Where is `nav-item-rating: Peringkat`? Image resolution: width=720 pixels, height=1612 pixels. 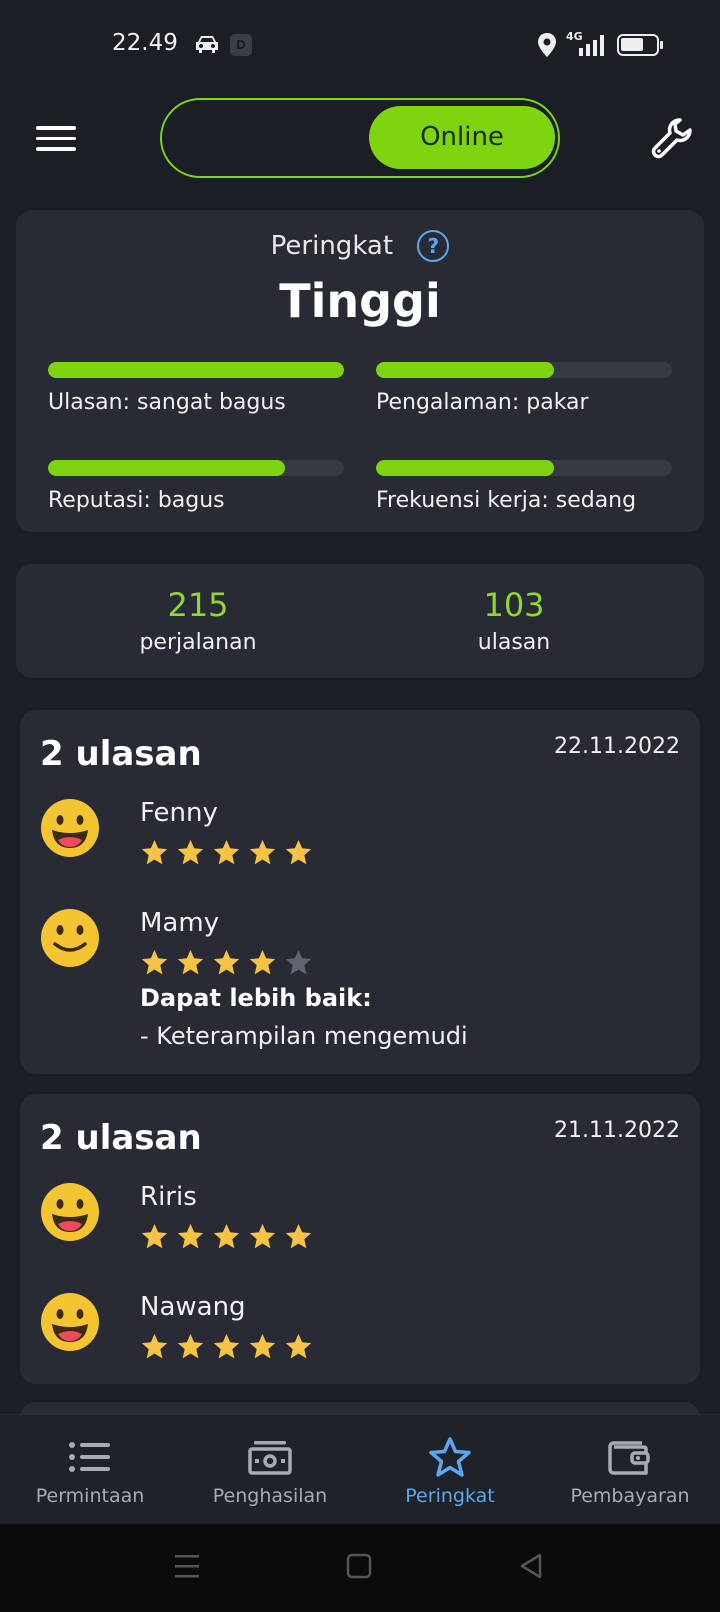 nav-item-rating: Peringkat is located at coordinates (450, 1470).